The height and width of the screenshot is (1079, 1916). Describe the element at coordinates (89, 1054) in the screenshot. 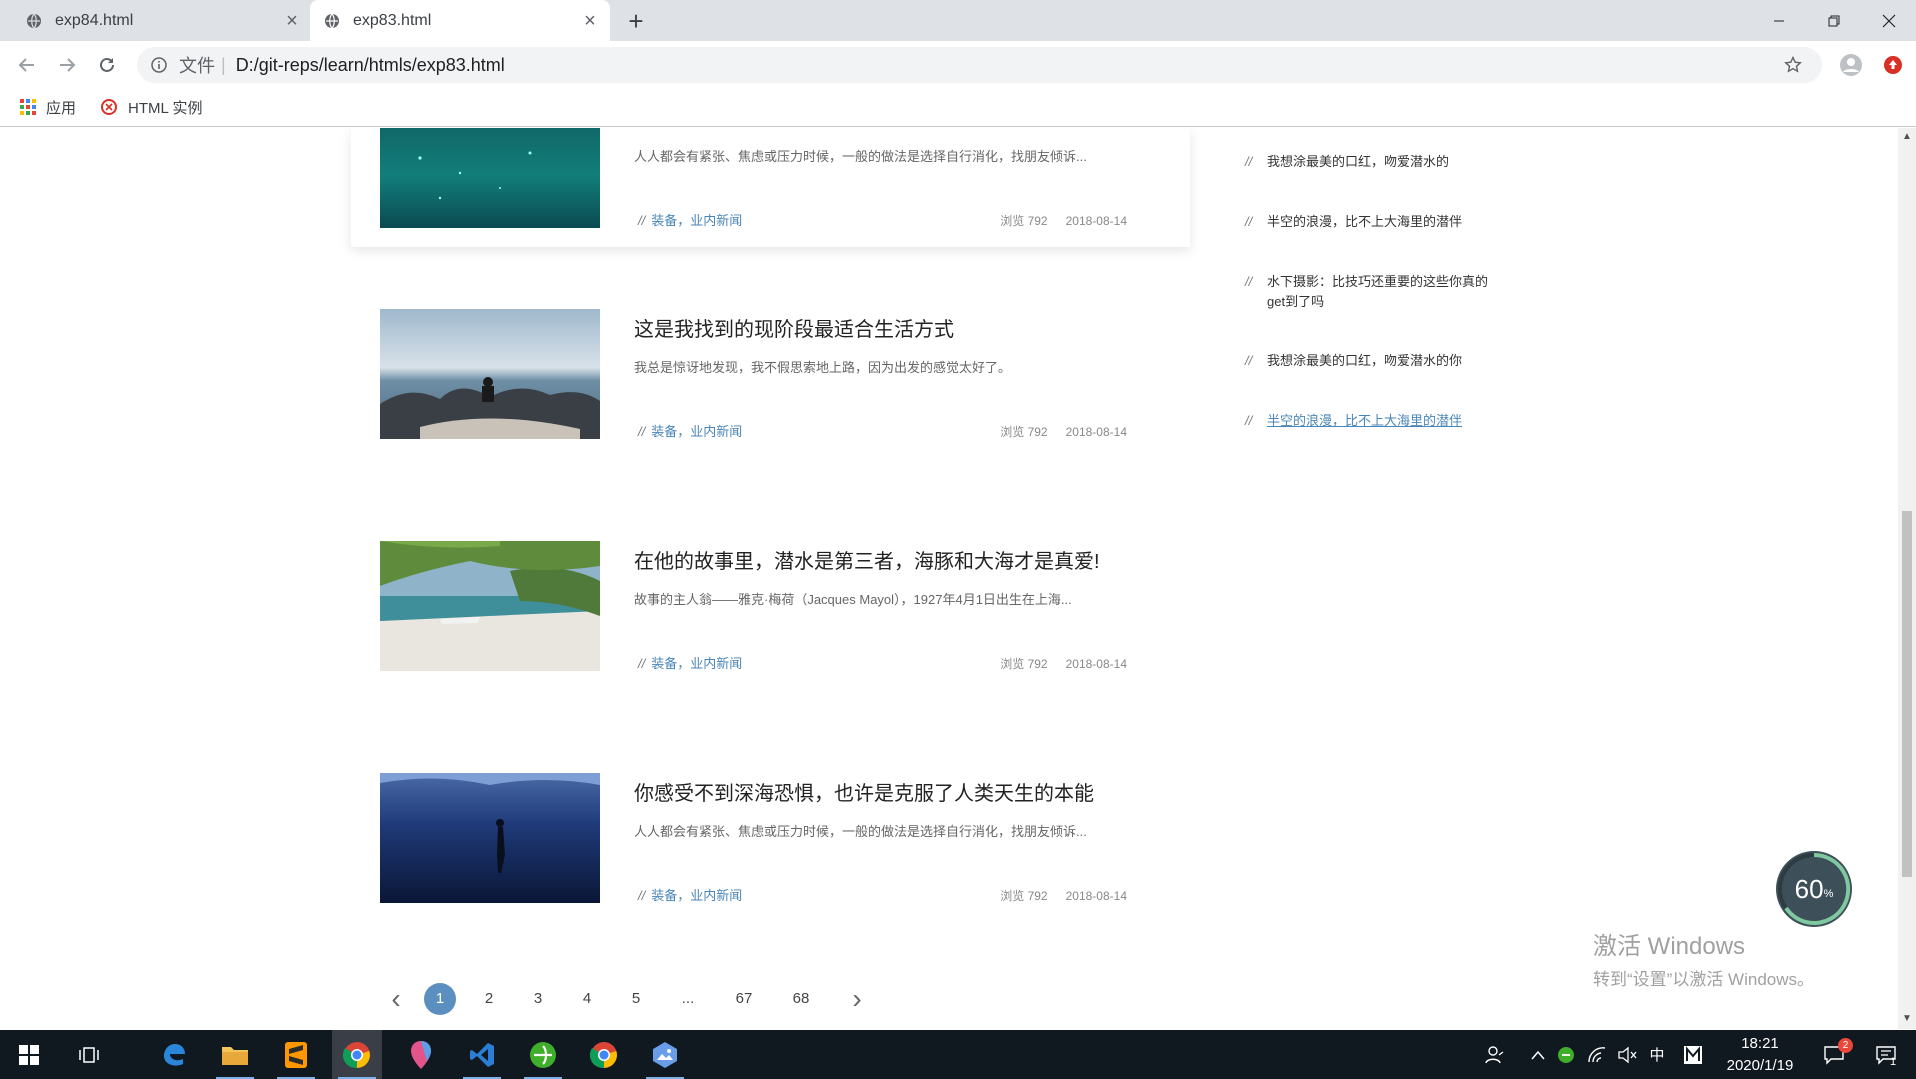

I see `task-view-button` at that location.